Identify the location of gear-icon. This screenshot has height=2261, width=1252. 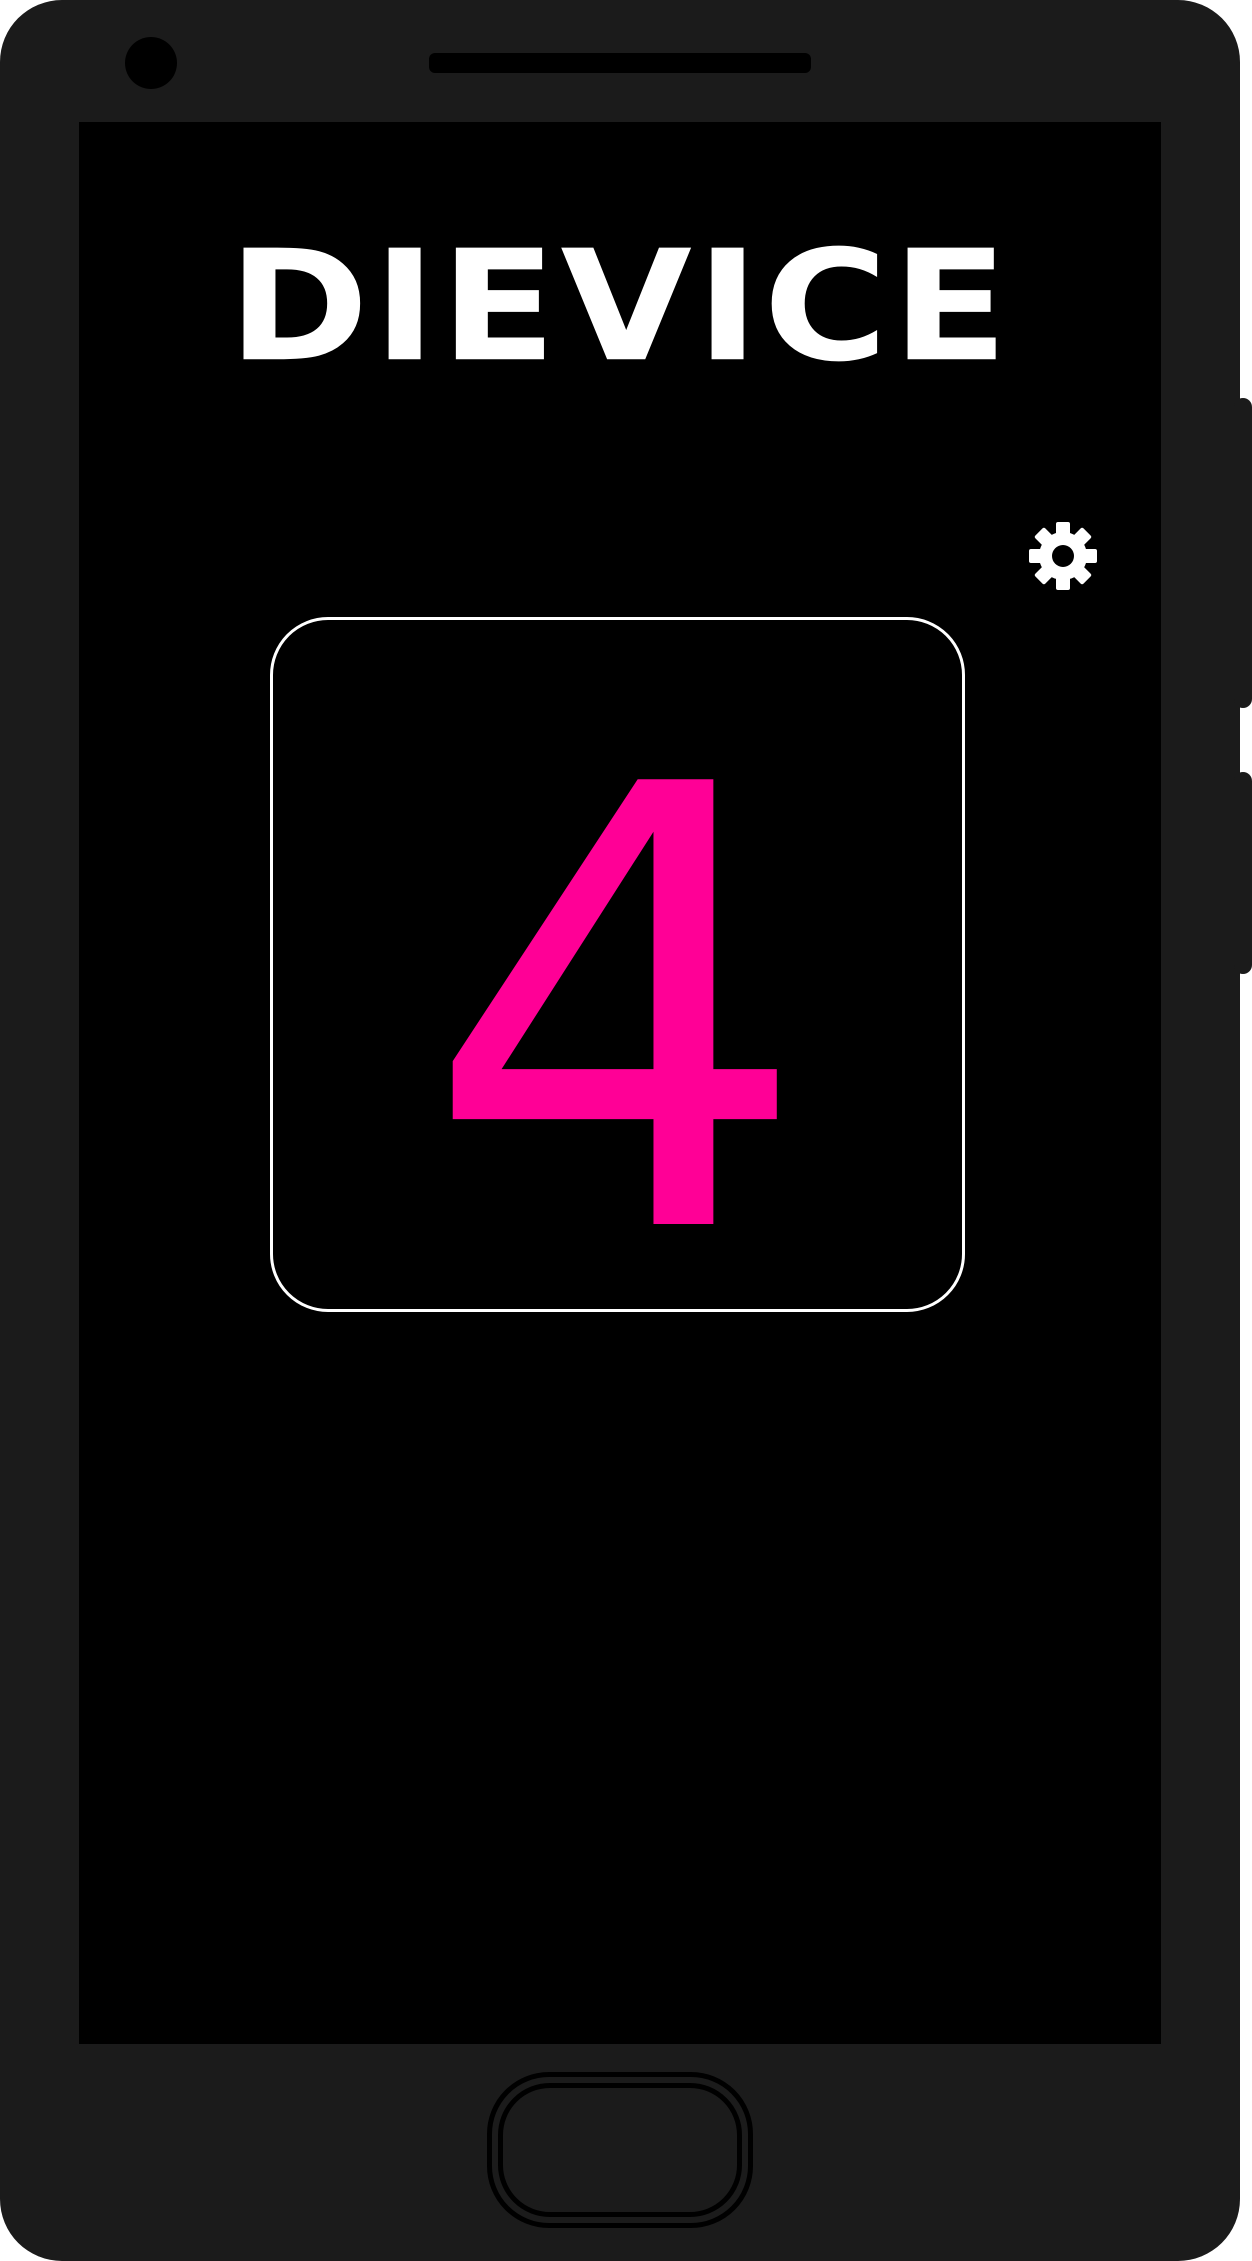
(1063, 556).